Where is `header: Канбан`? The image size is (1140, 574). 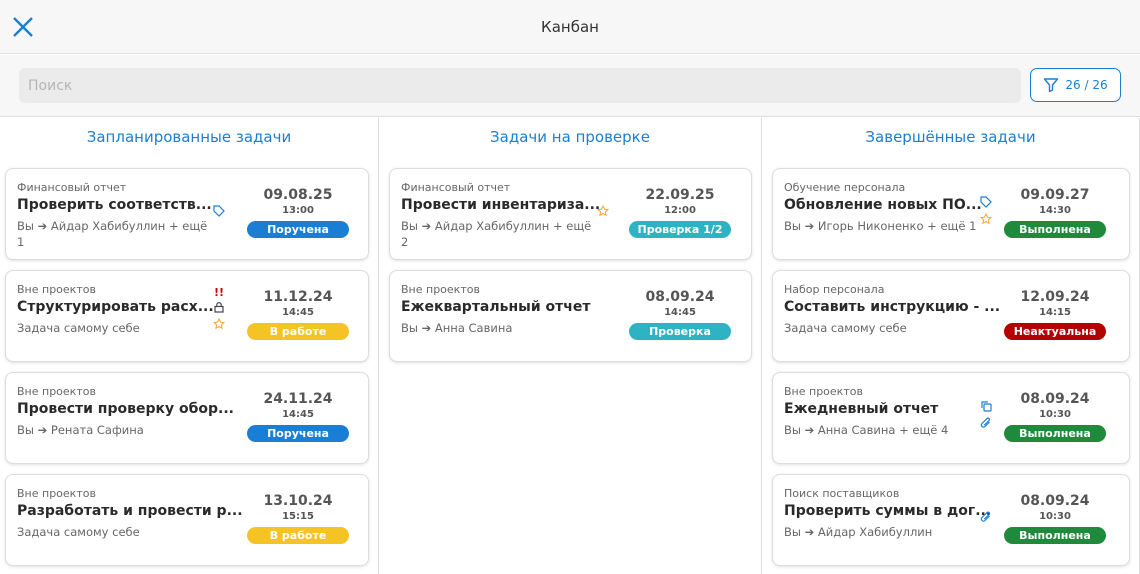 header: Канбан is located at coordinates (570, 27).